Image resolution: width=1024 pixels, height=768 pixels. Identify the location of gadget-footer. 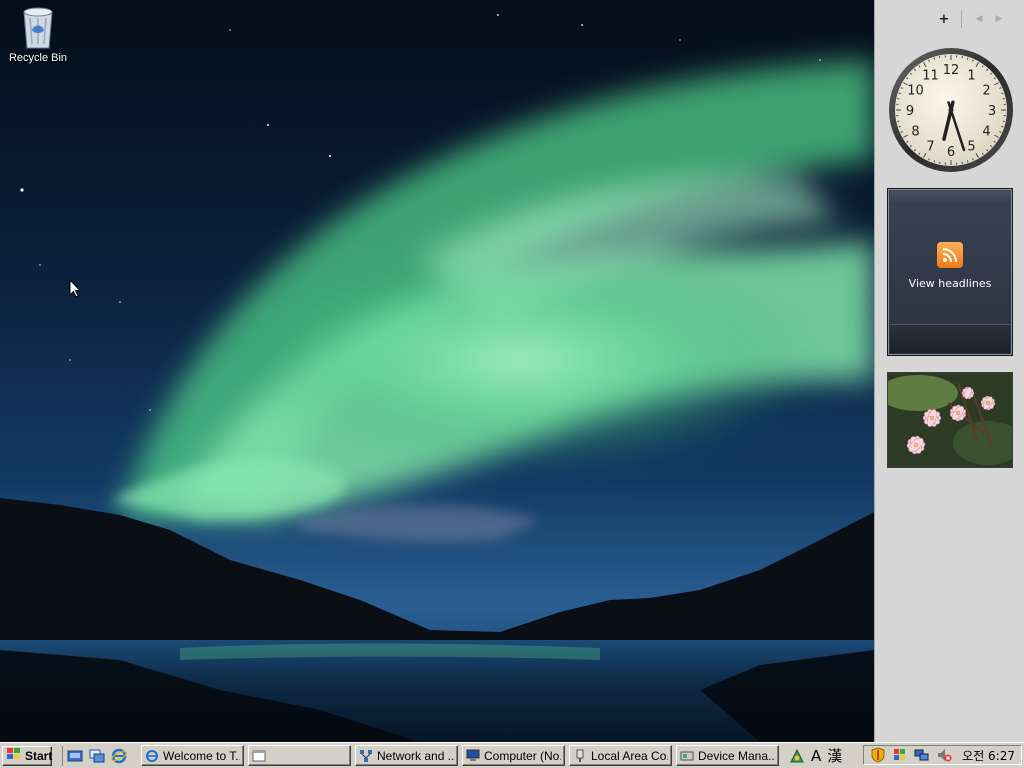
(950, 338).